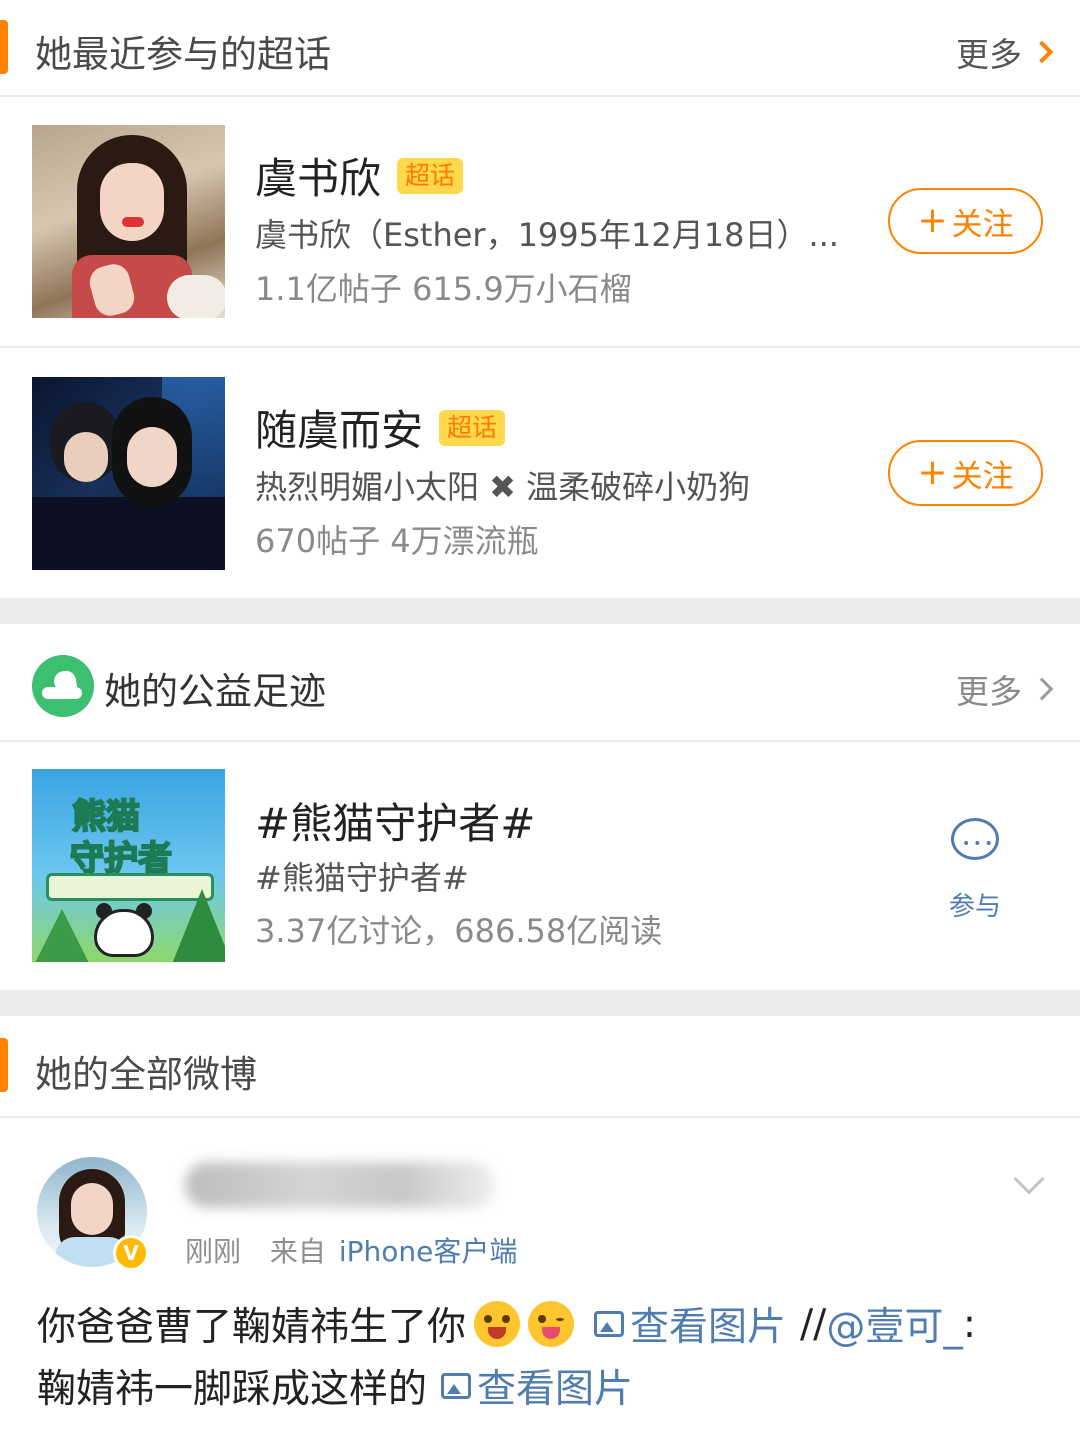  I want to click on super-topic-title: 虞书欣 超话, so click(359, 175).